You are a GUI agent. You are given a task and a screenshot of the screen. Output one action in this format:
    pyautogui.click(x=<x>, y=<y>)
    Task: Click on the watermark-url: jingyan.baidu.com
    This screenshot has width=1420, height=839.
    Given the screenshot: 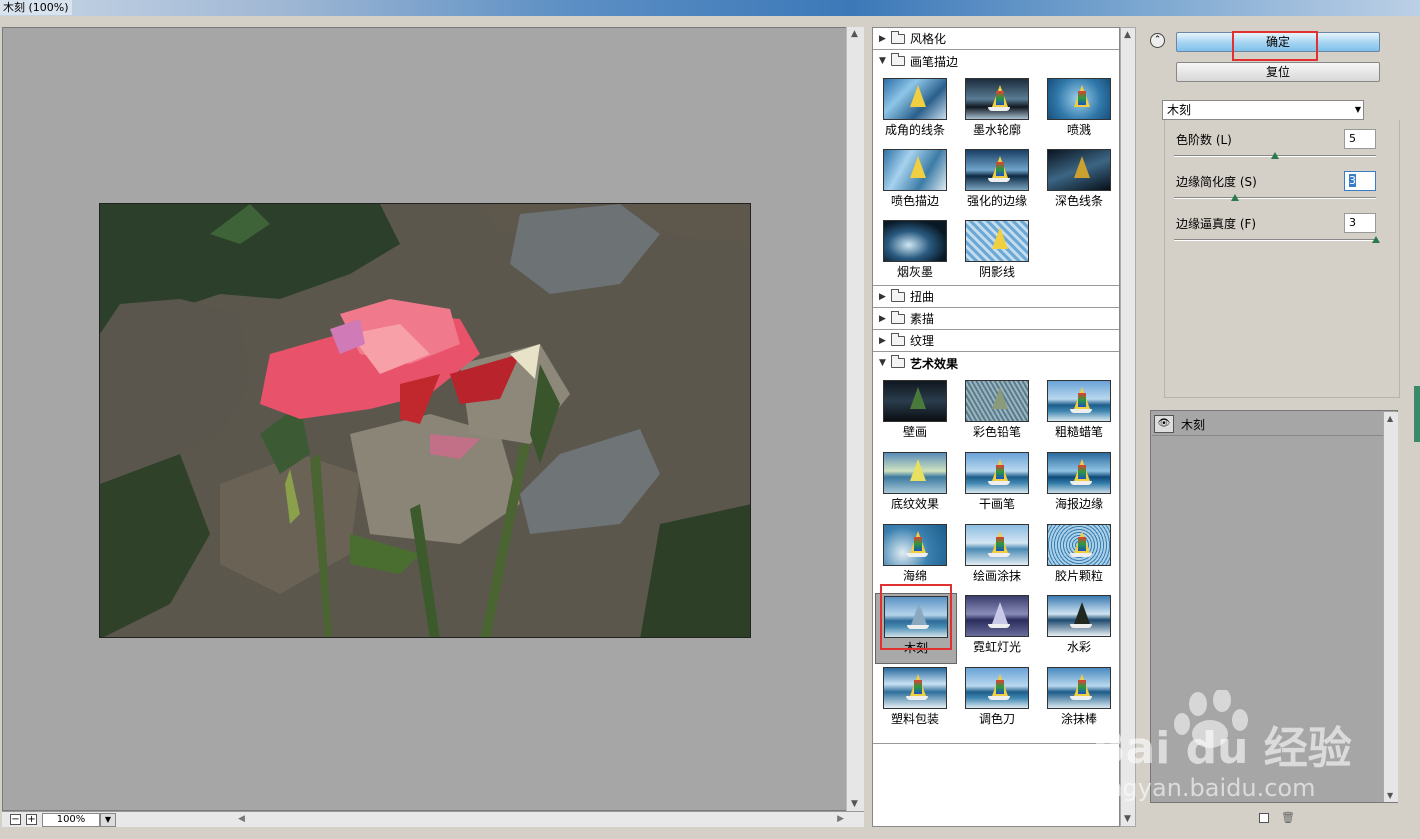 What is the action you would take?
    pyautogui.click(x=1205, y=788)
    